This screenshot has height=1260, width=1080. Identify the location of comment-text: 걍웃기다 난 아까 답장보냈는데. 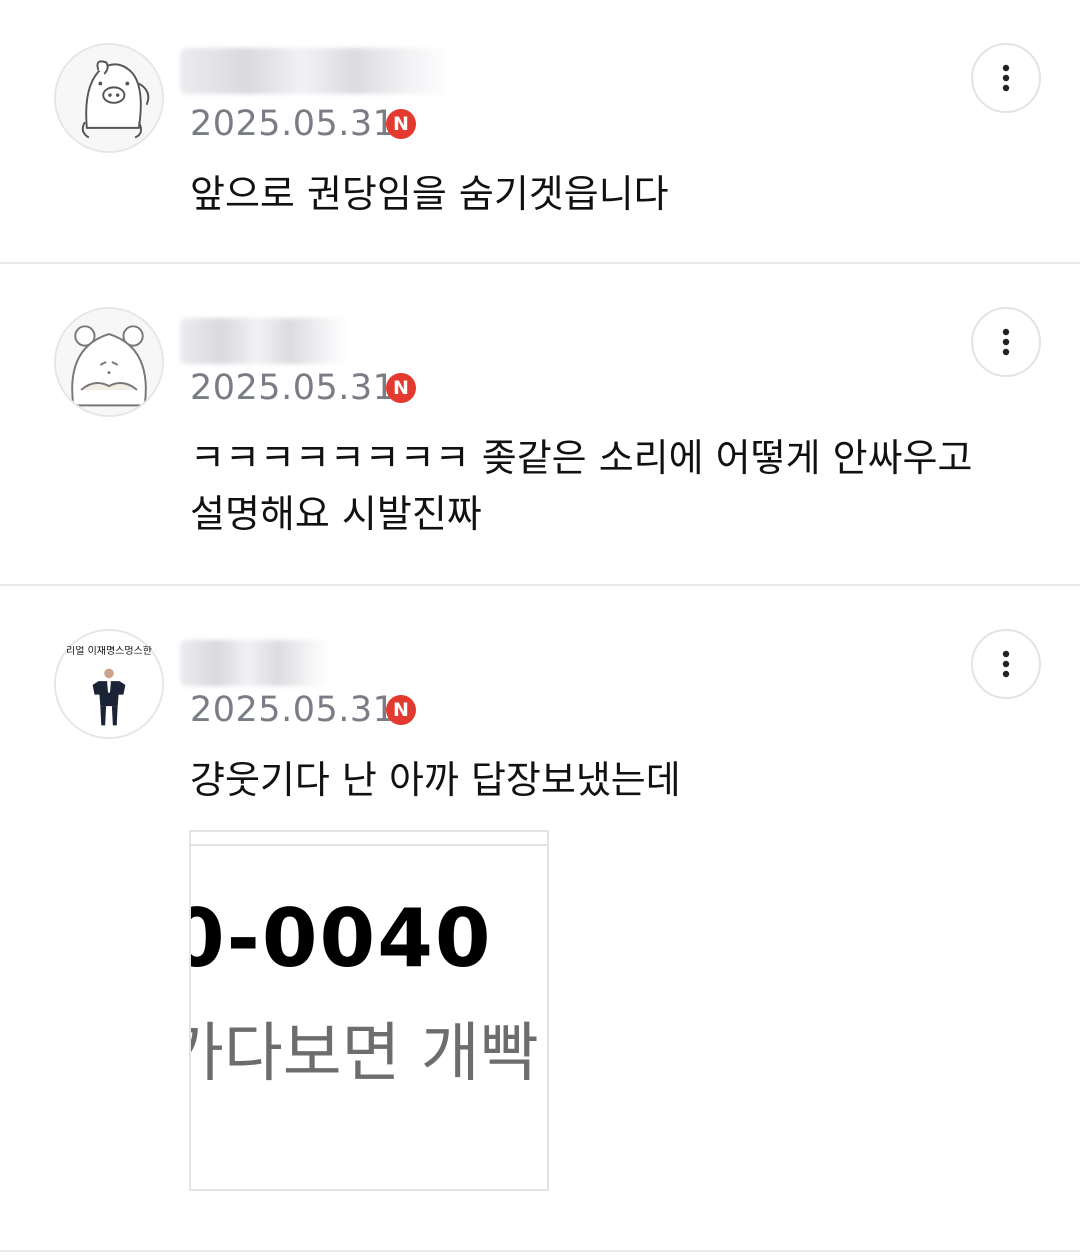
(435, 780).